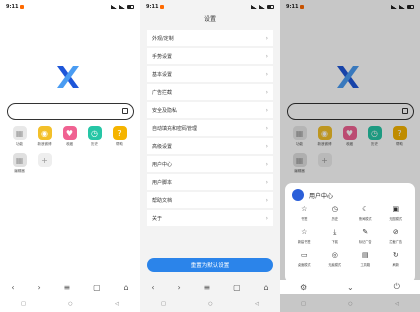  I want to click on moon-icon: ☾, so click(365, 209).